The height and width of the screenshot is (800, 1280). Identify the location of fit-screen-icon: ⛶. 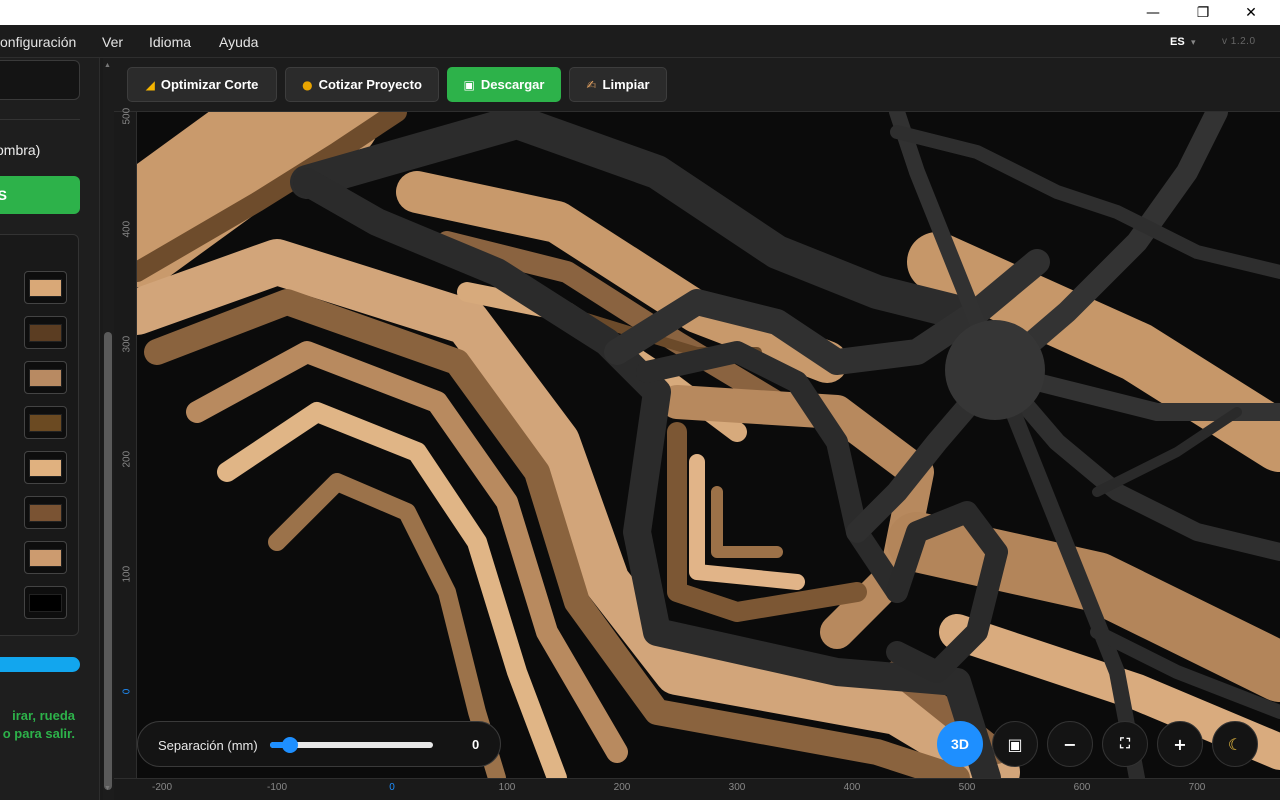
(1125, 744).